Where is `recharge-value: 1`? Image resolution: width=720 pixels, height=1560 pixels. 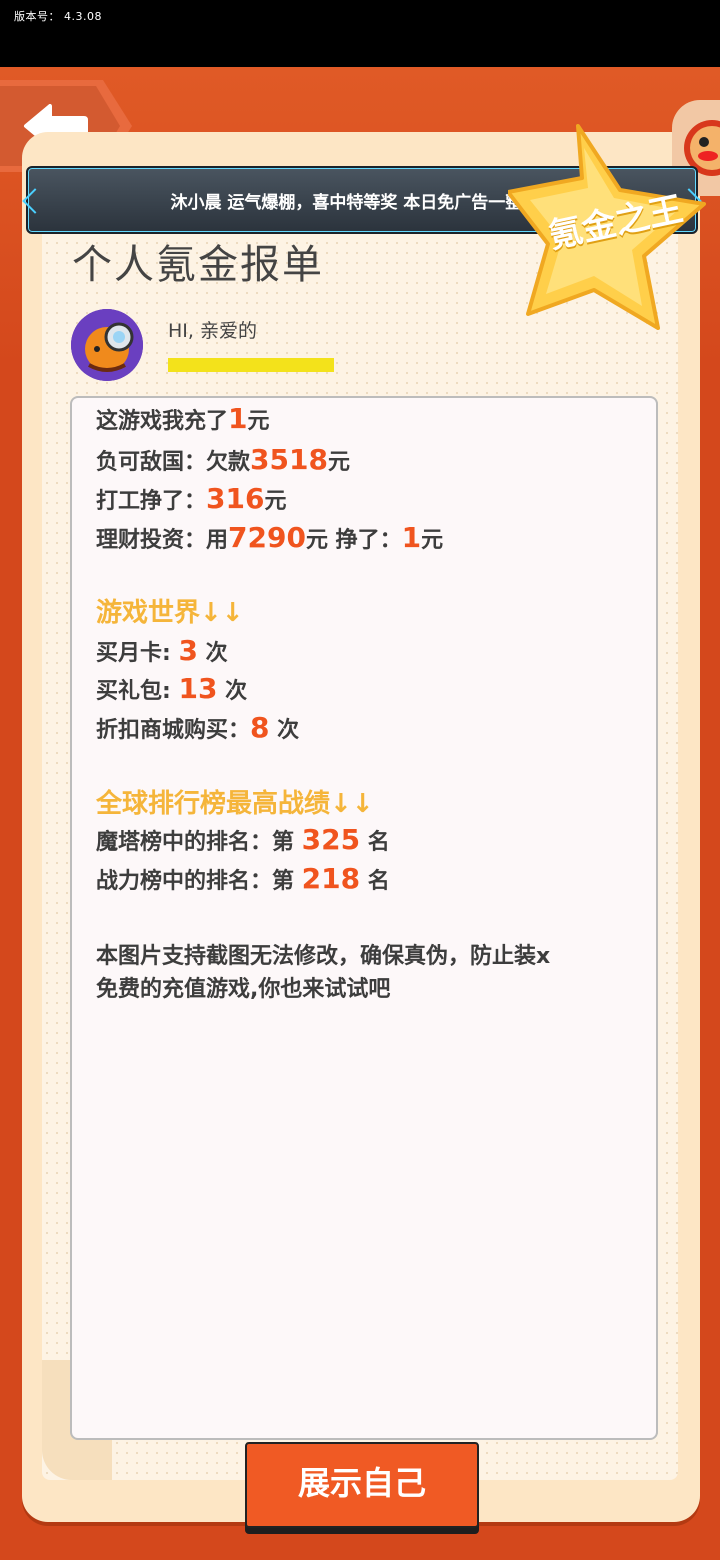
recharge-value: 1 is located at coordinates (238, 418).